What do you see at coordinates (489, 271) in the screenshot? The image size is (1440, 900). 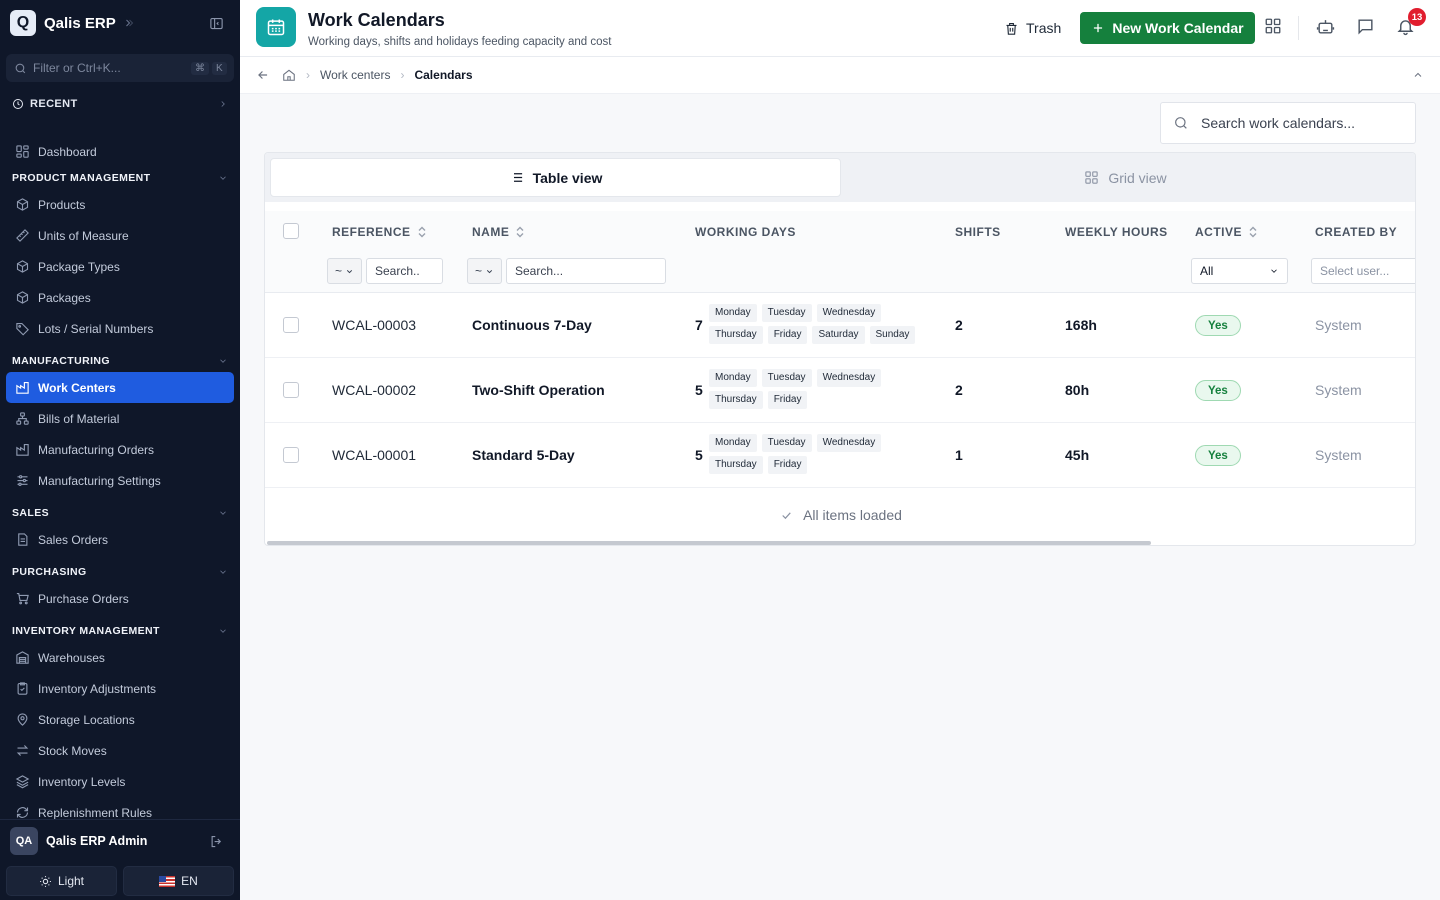 I see `chevron-down-icon` at bounding box center [489, 271].